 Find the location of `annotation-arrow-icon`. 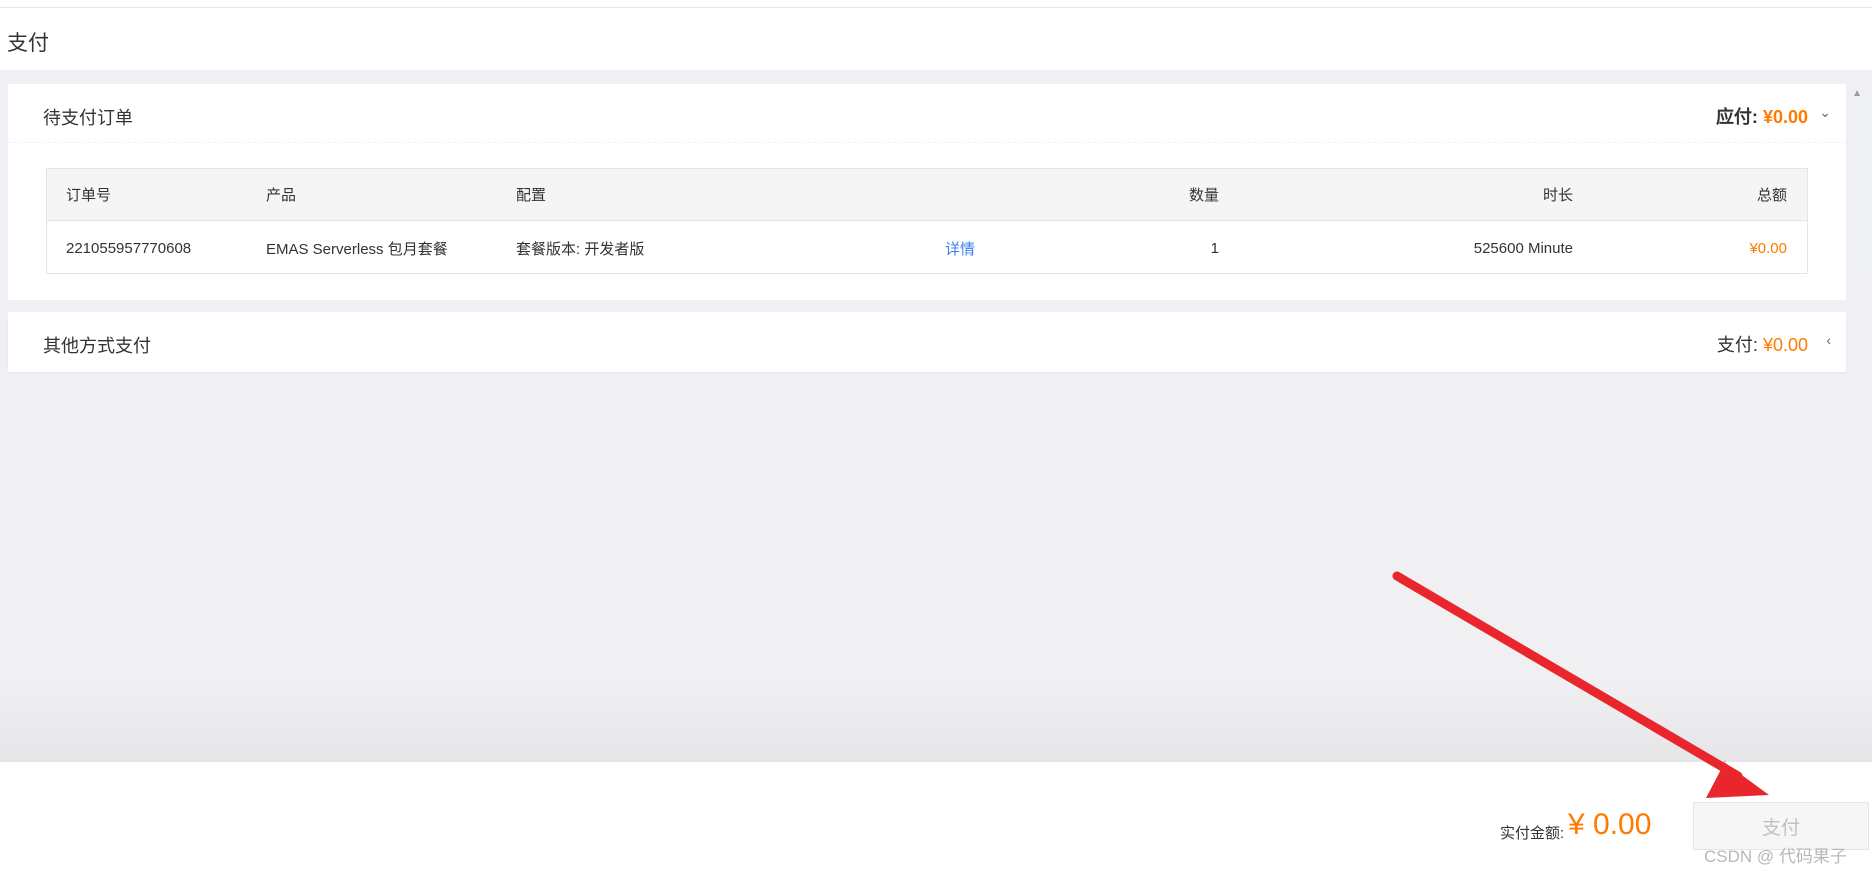

annotation-arrow-icon is located at coordinates (1580, 684).